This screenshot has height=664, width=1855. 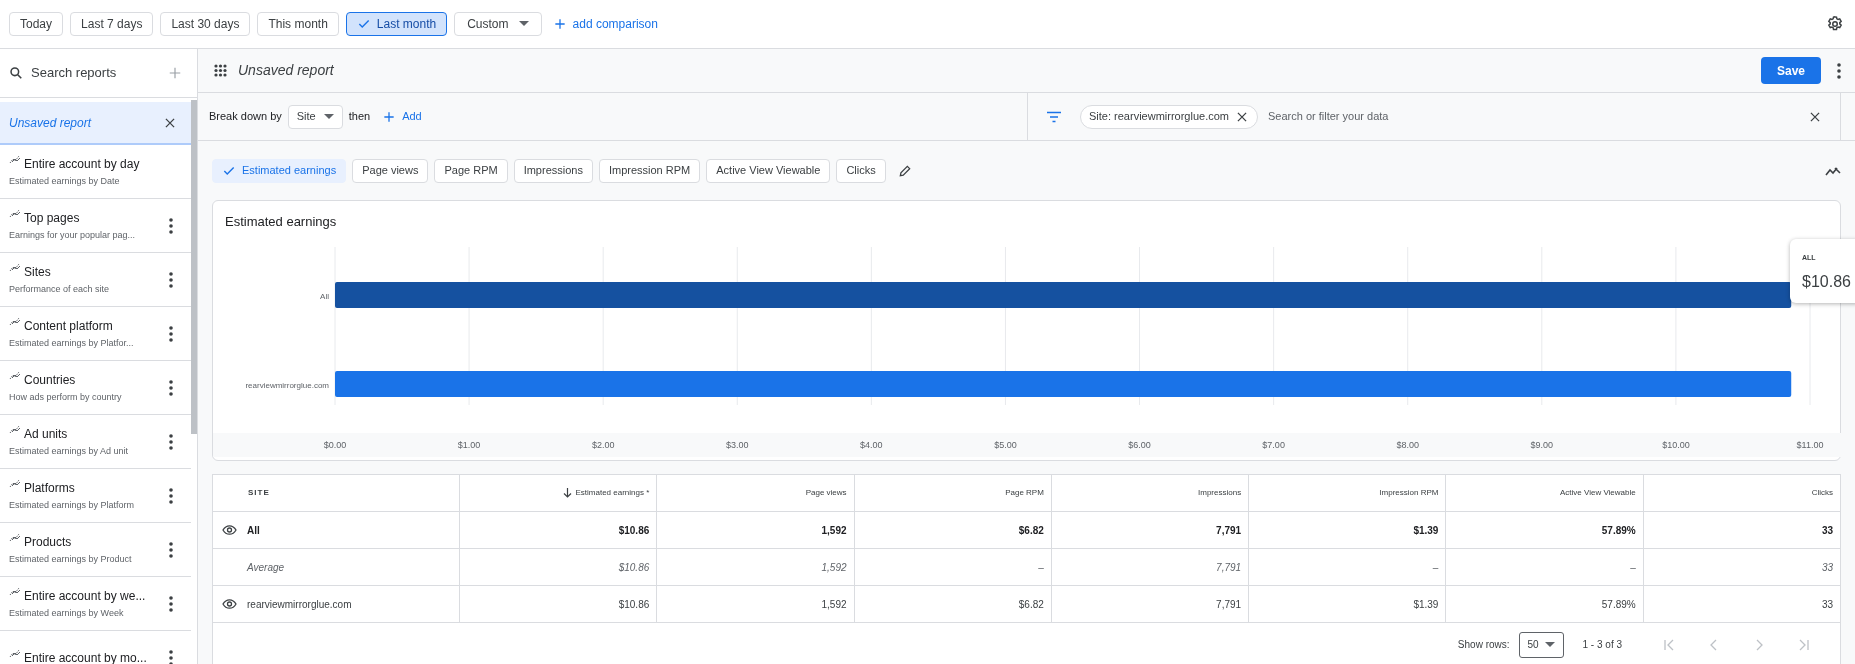 What do you see at coordinates (68, 326) in the screenshot?
I see `report-title: Content platform` at bounding box center [68, 326].